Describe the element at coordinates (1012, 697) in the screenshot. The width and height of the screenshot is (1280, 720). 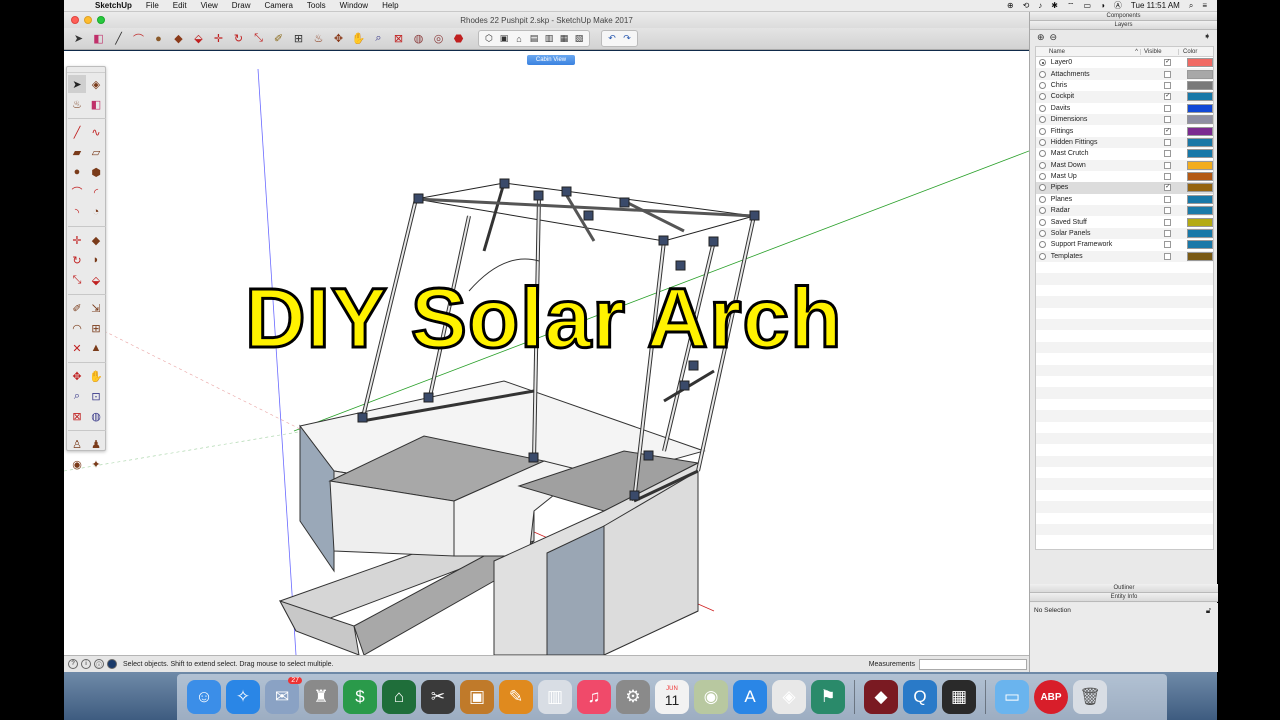
I see `downloads-folder-icon: ▭` at that location.